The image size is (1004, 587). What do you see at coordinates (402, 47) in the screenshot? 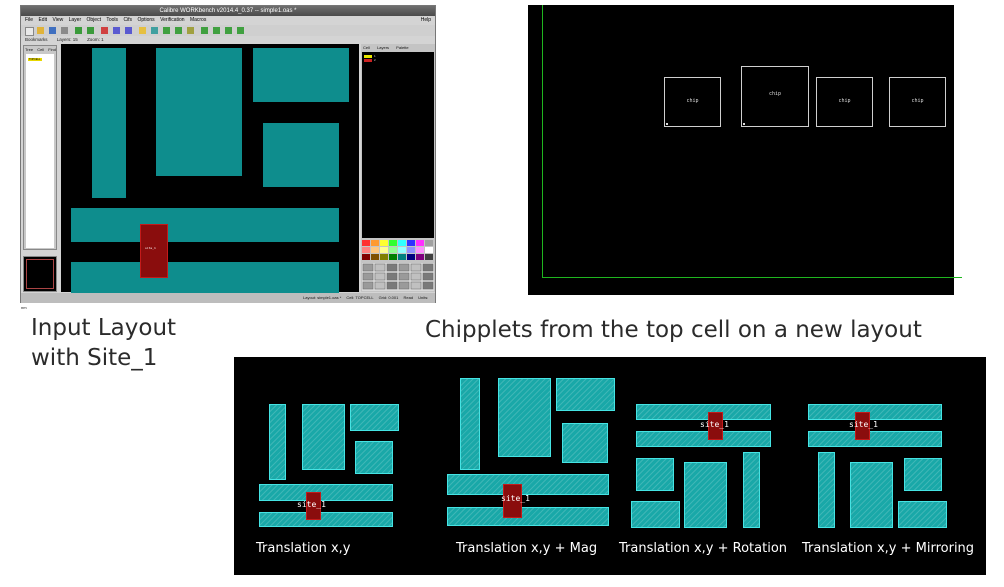
I see `tab-right-palette: Palette` at bounding box center [402, 47].